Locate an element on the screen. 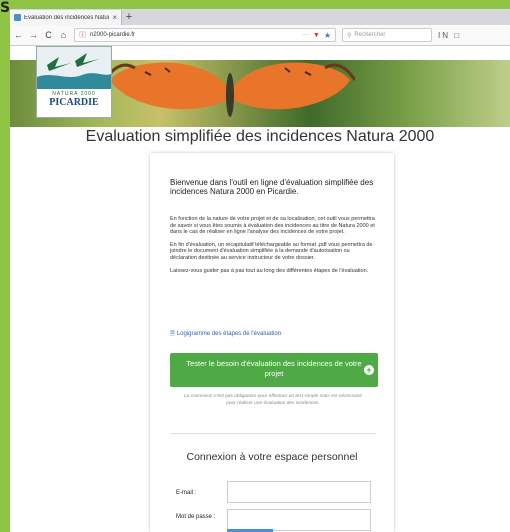 The image size is (510, 532). search-bar: ⚲ Rechercher is located at coordinates (387, 35).